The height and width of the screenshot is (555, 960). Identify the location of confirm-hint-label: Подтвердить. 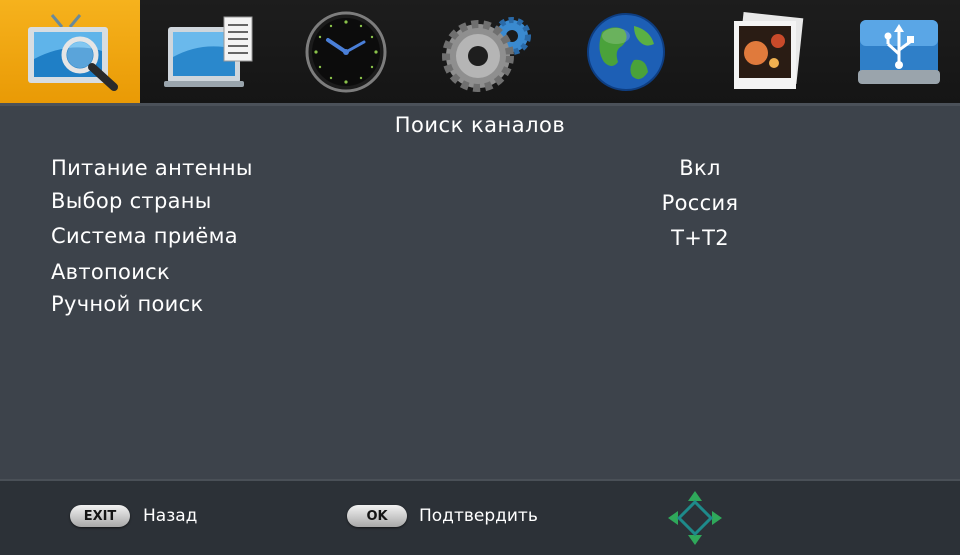
(478, 516).